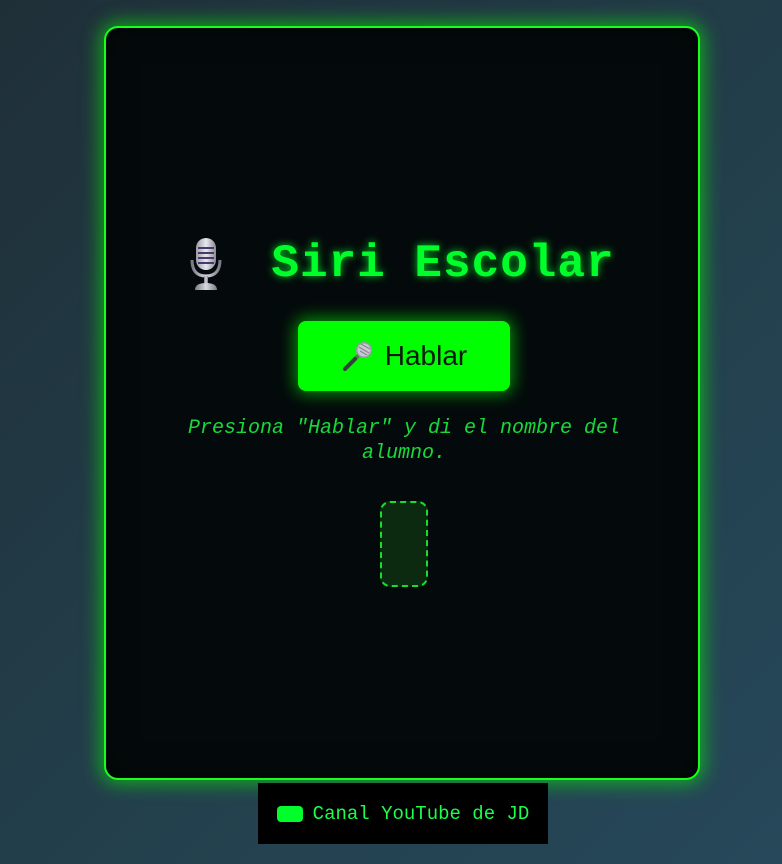 This screenshot has height=864, width=782. I want to click on youtube-channel-link: Canal YouTube de JD, so click(403, 813).